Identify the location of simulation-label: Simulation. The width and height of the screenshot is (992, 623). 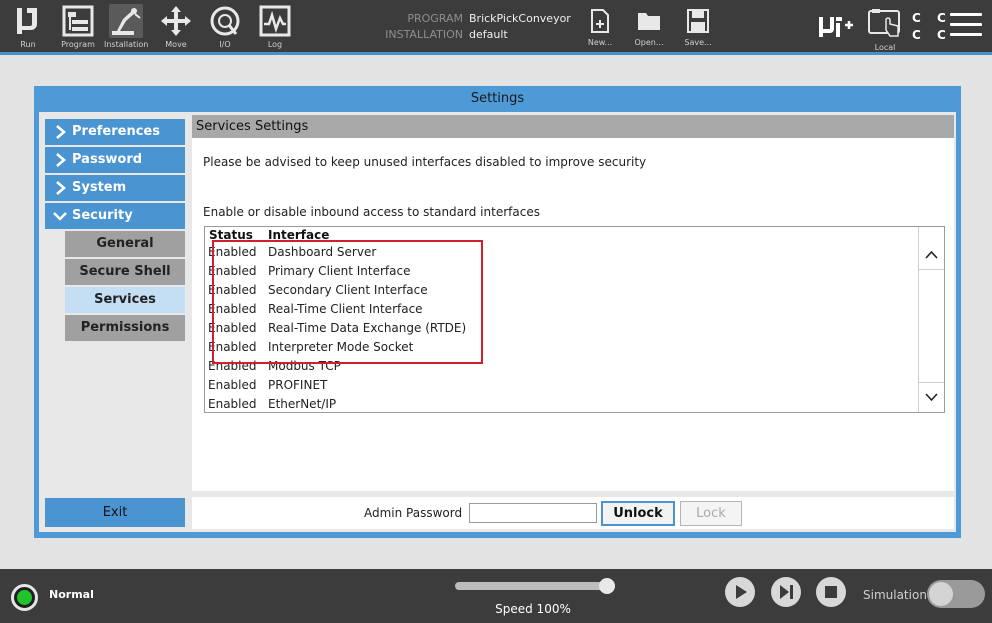
(895, 595).